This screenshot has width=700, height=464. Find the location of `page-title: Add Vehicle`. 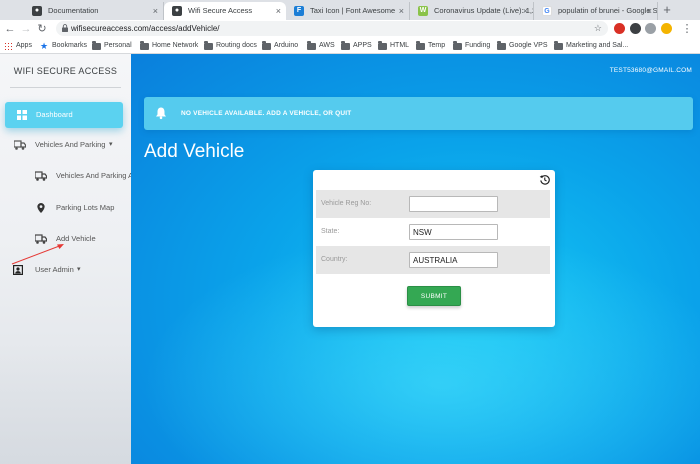

page-title: Add Vehicle is located at coordinates (194, 151).